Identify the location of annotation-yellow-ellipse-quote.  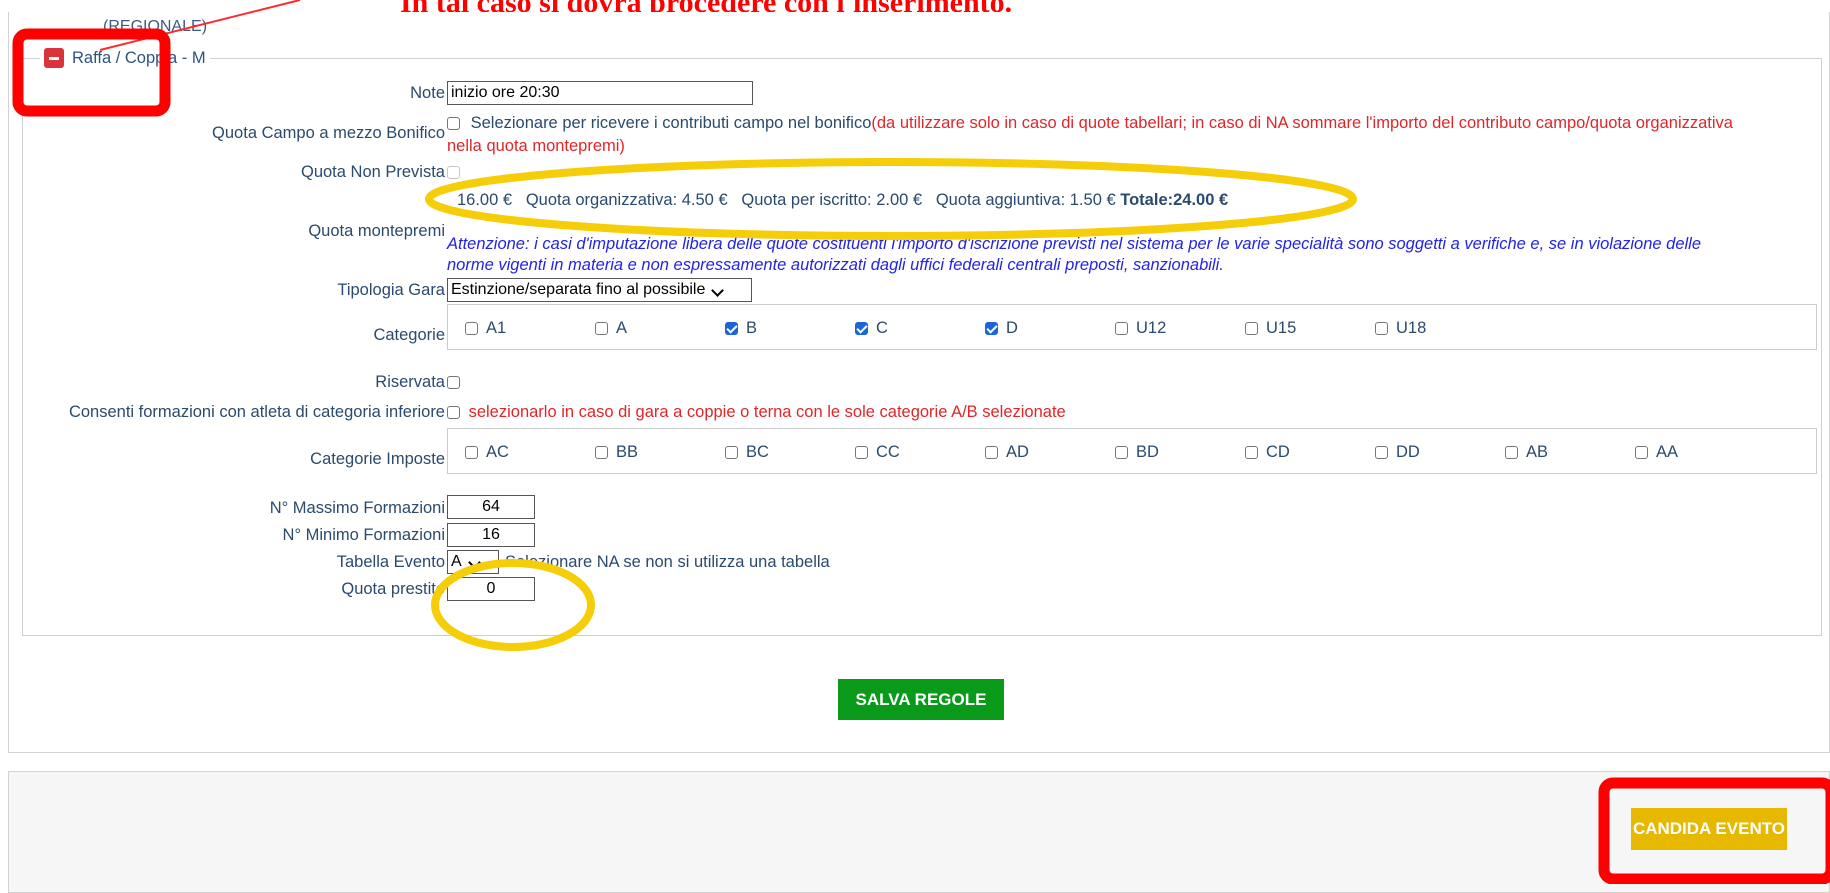
(891, 199).